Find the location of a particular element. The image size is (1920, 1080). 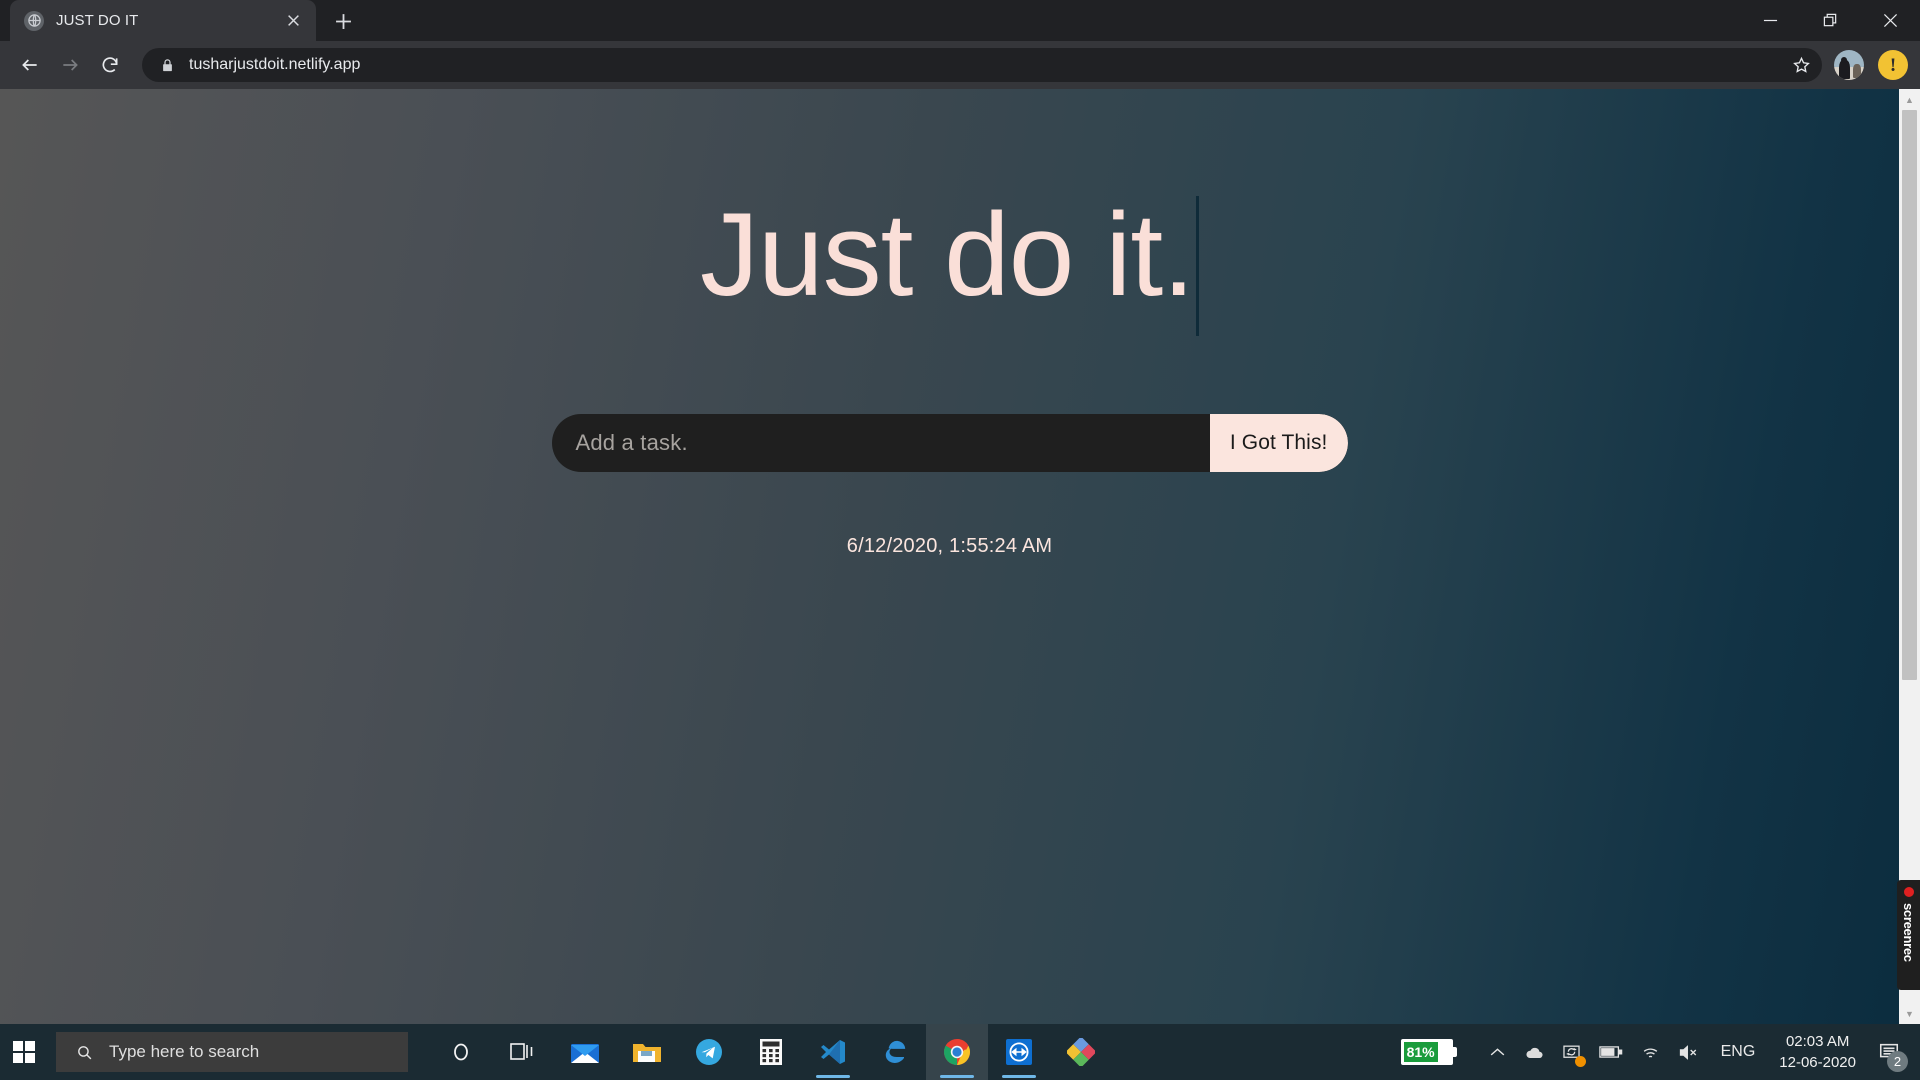

restore-icon is located at coordinates (1830, 20).